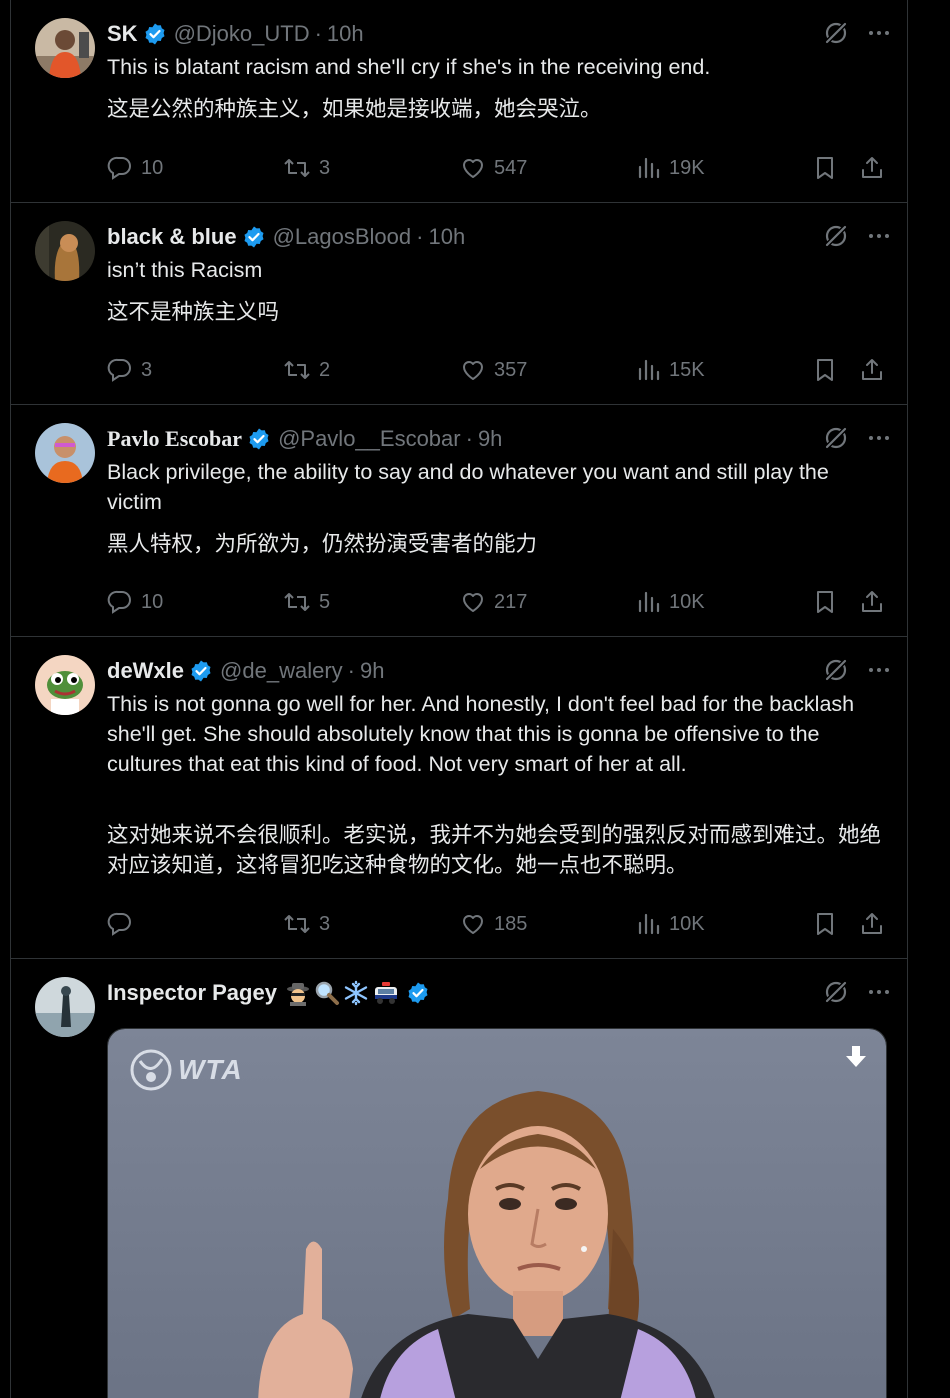 This screenshot has width=950, height=1398. What do you see at coordinates (172, 237) in the screenshot?
I see `display-name: black & blue` at bounding box center [172, 237].